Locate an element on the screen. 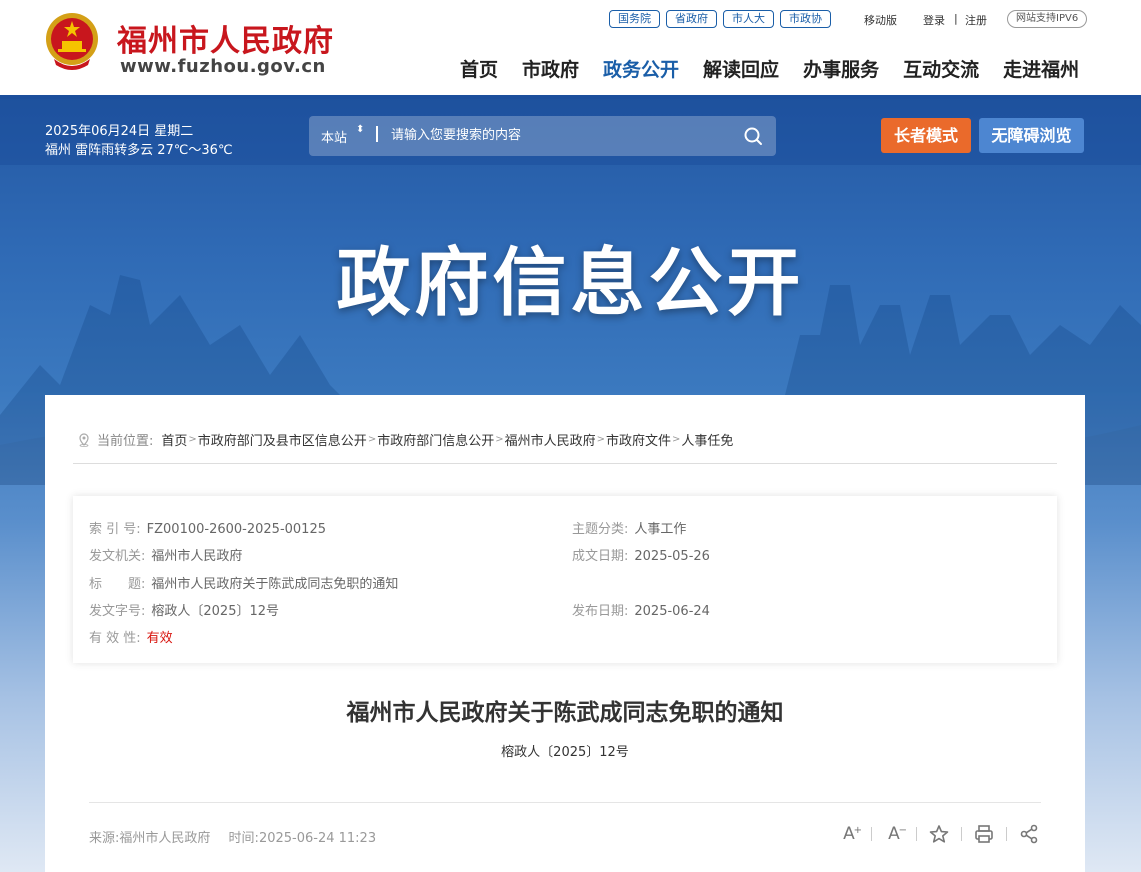 This screenshot has height=872, width=1141. meta-value: 2025-06-24 is located at coordinates (672, 611).